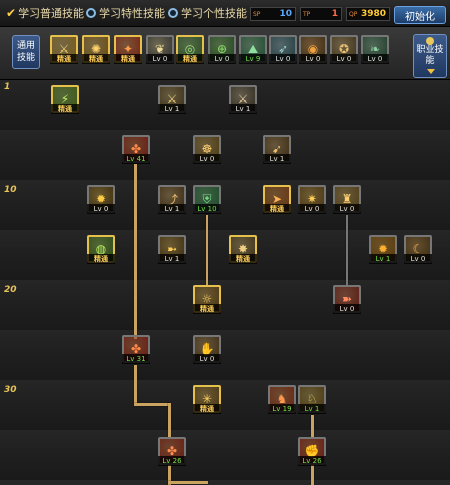 The image size is (450, 485). Describe the element at coordinates (207, 299) in the screenshot. I see `skill-node-s18: ☼ 精通` at that location.